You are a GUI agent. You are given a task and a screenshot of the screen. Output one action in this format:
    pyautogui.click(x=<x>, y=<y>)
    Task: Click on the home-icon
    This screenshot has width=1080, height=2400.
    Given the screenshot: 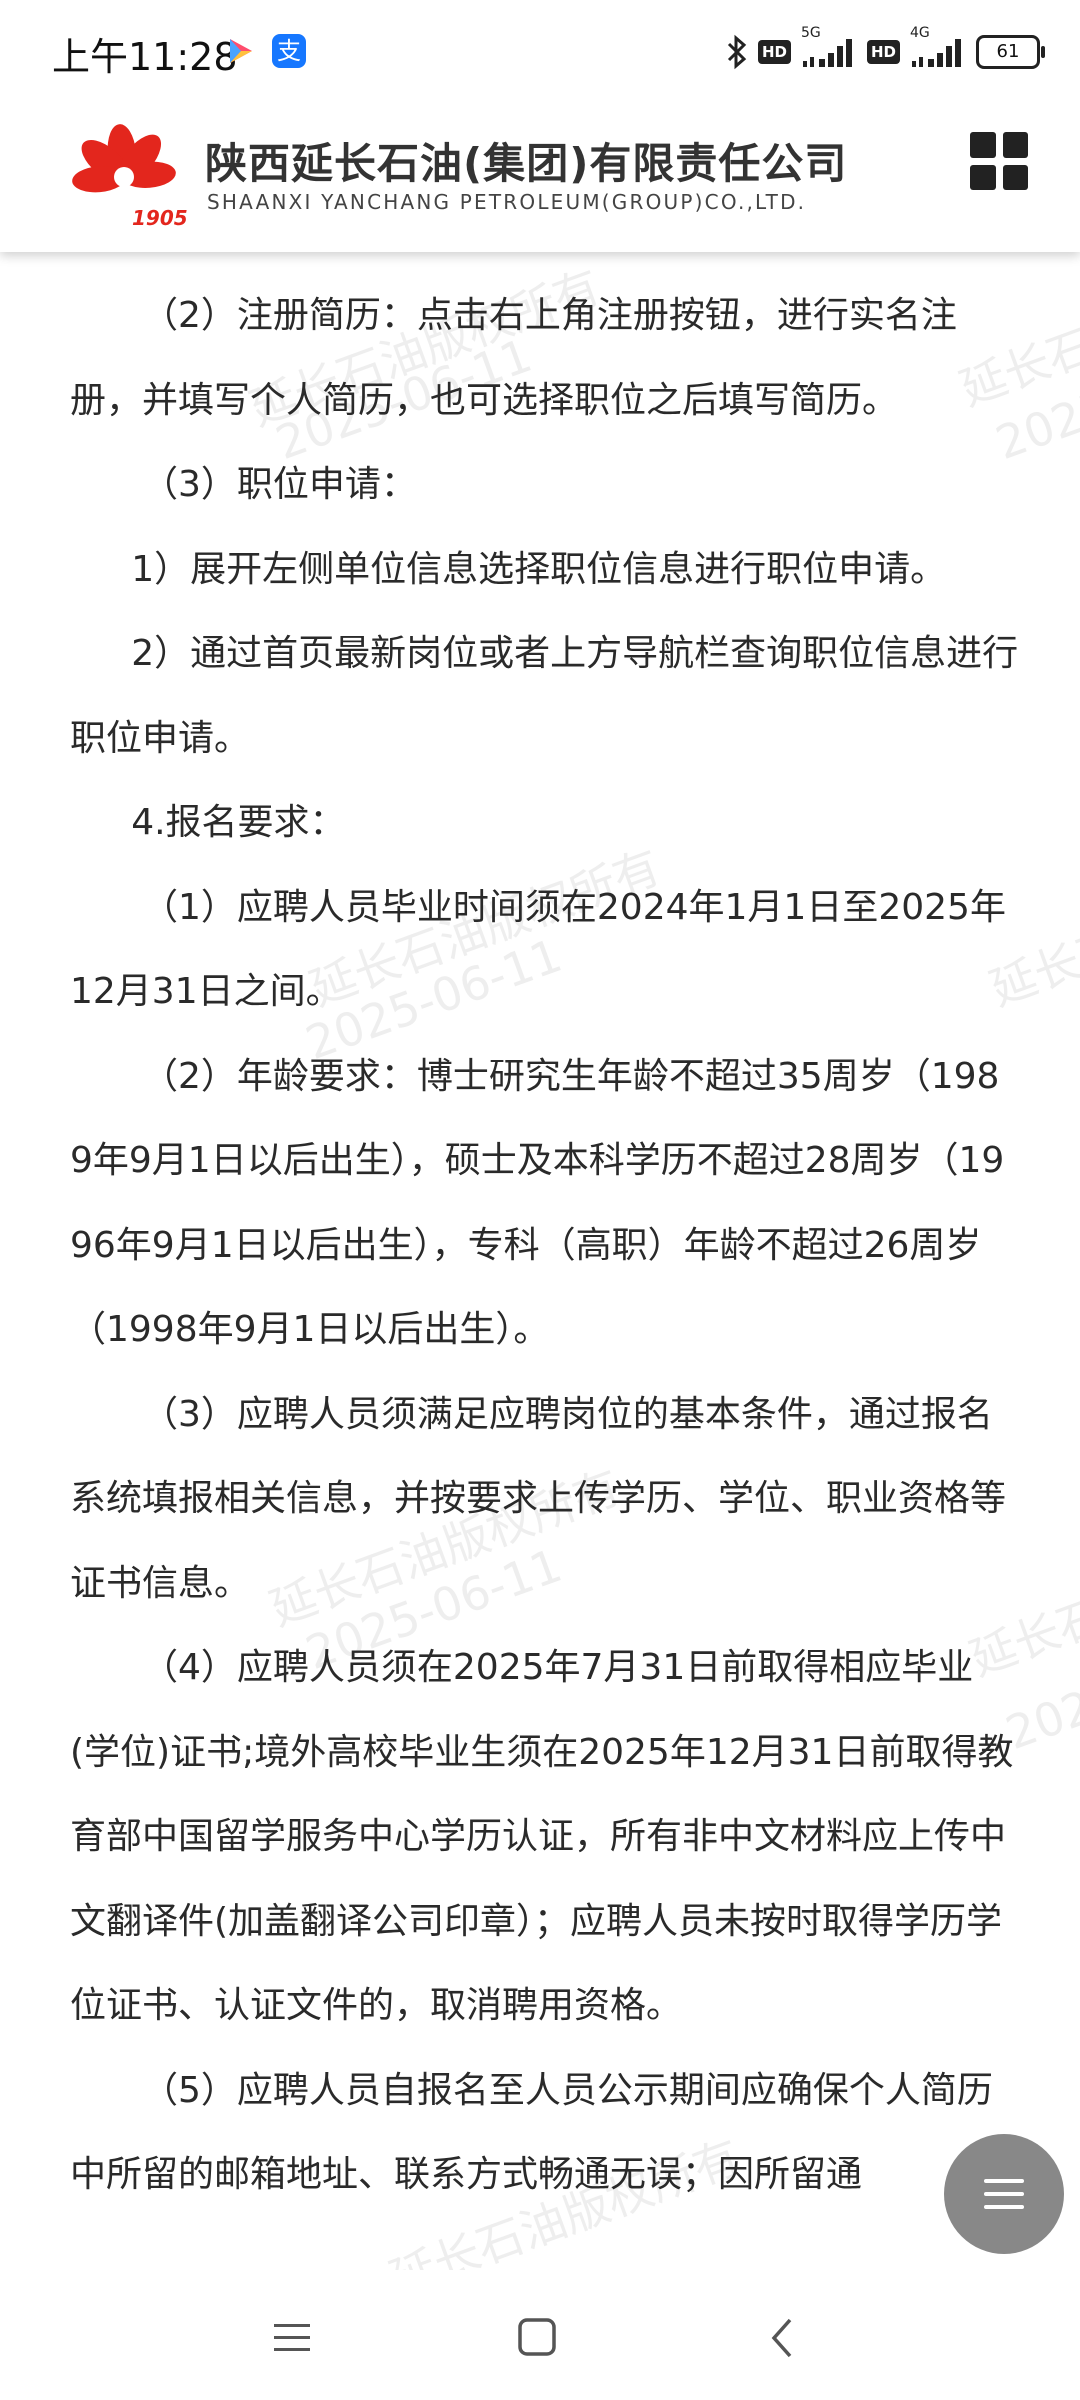 What is the action you would take?
    pyautogui.click(x=536, y=2338)
    